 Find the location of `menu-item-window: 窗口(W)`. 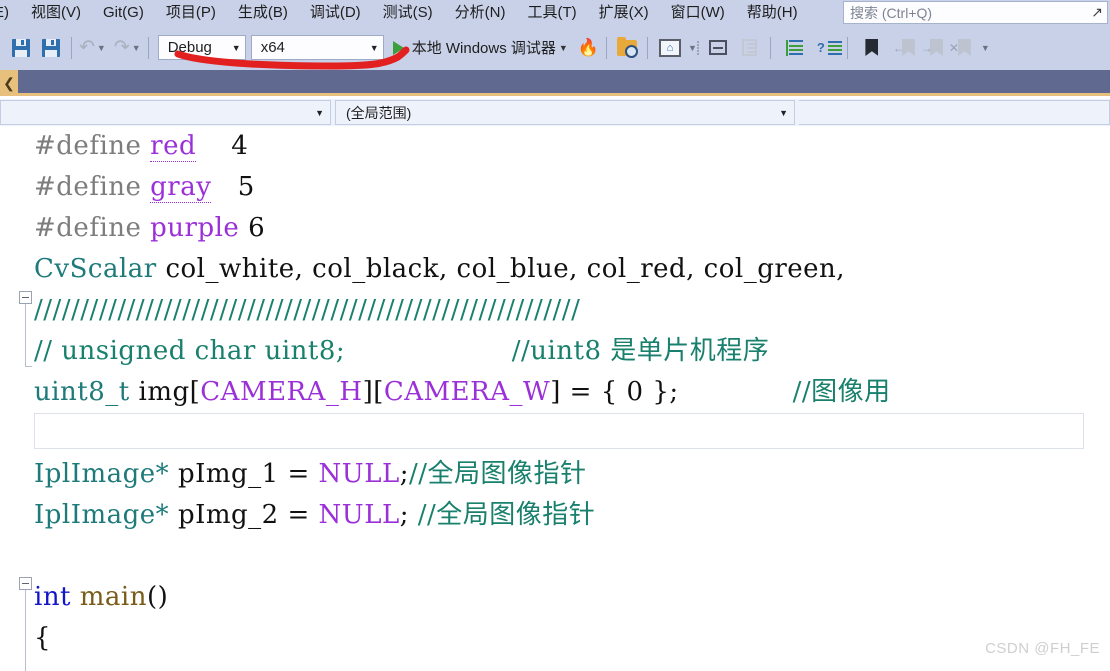

menu-item-window: 窗口(W) is located at coordinates (698, 12).